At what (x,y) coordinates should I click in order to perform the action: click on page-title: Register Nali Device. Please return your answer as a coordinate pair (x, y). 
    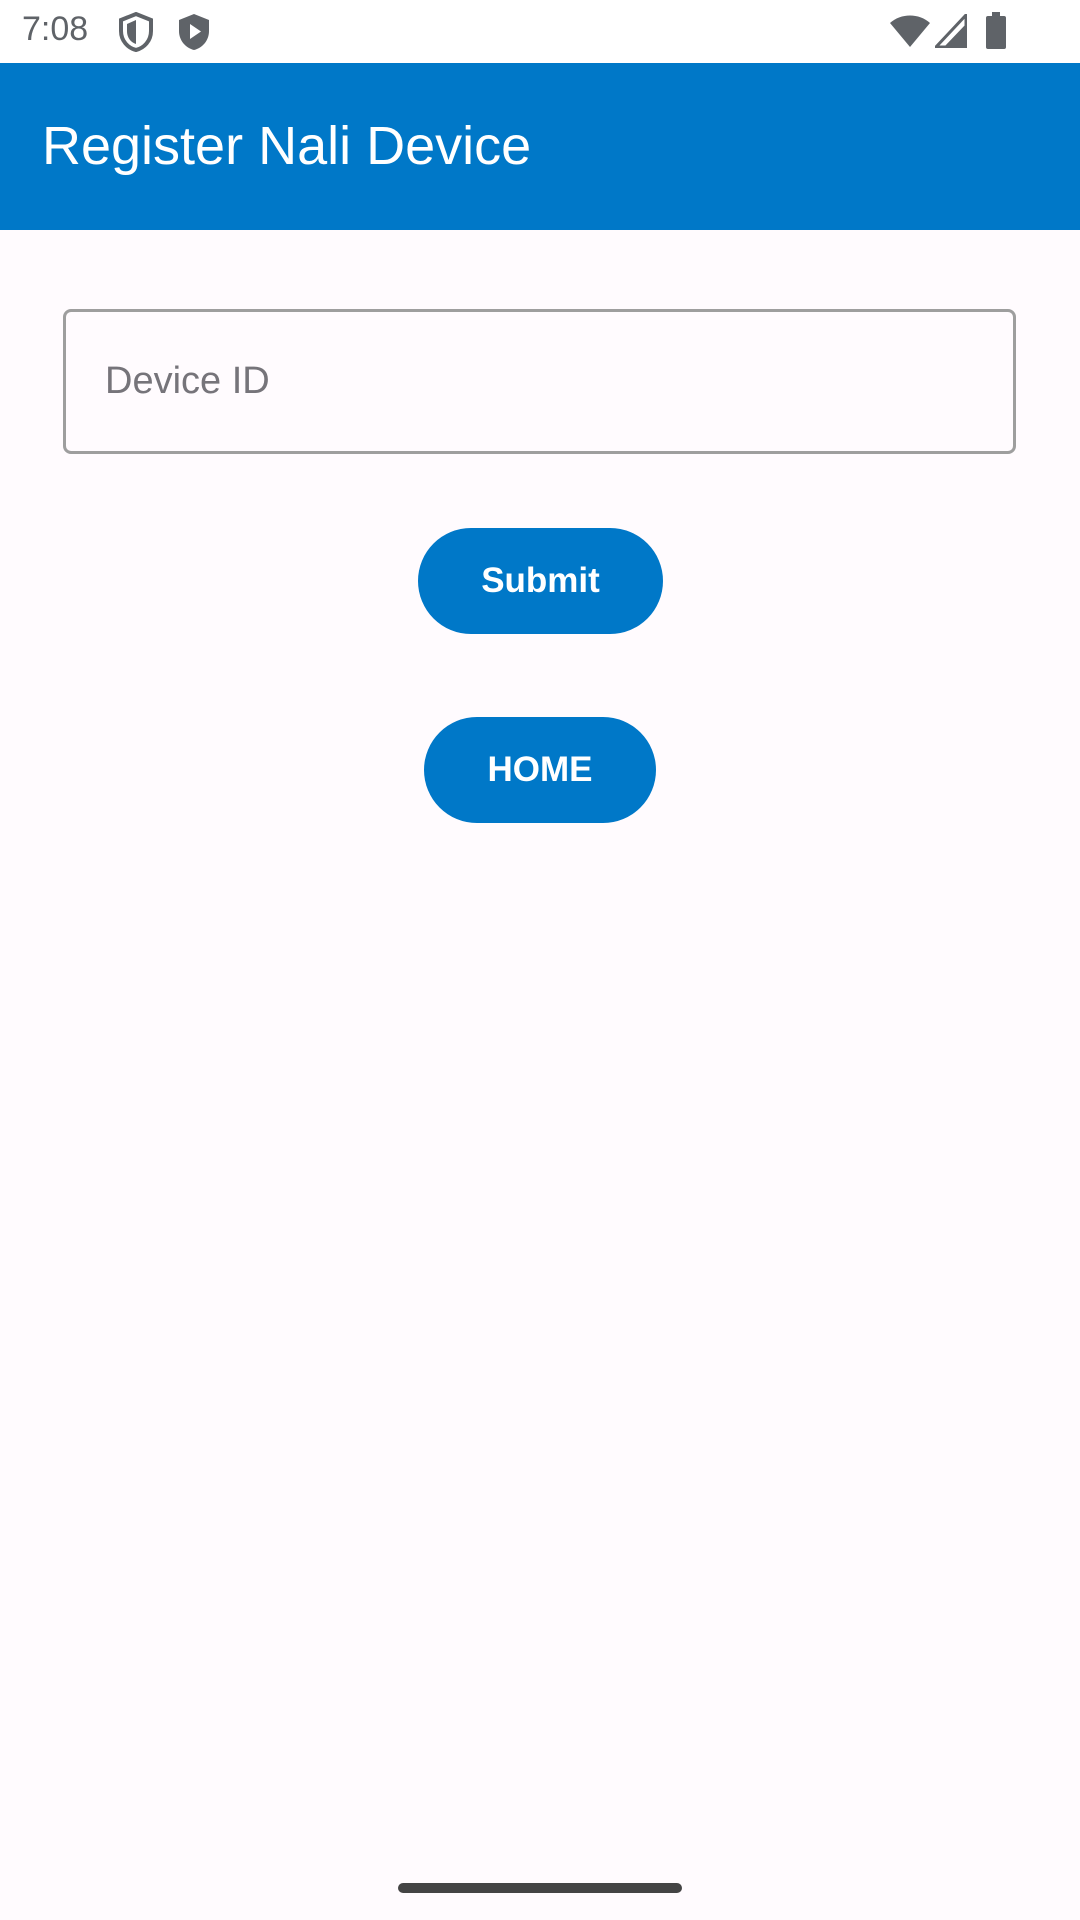
    Looking at the image, I should click on (287, 146).